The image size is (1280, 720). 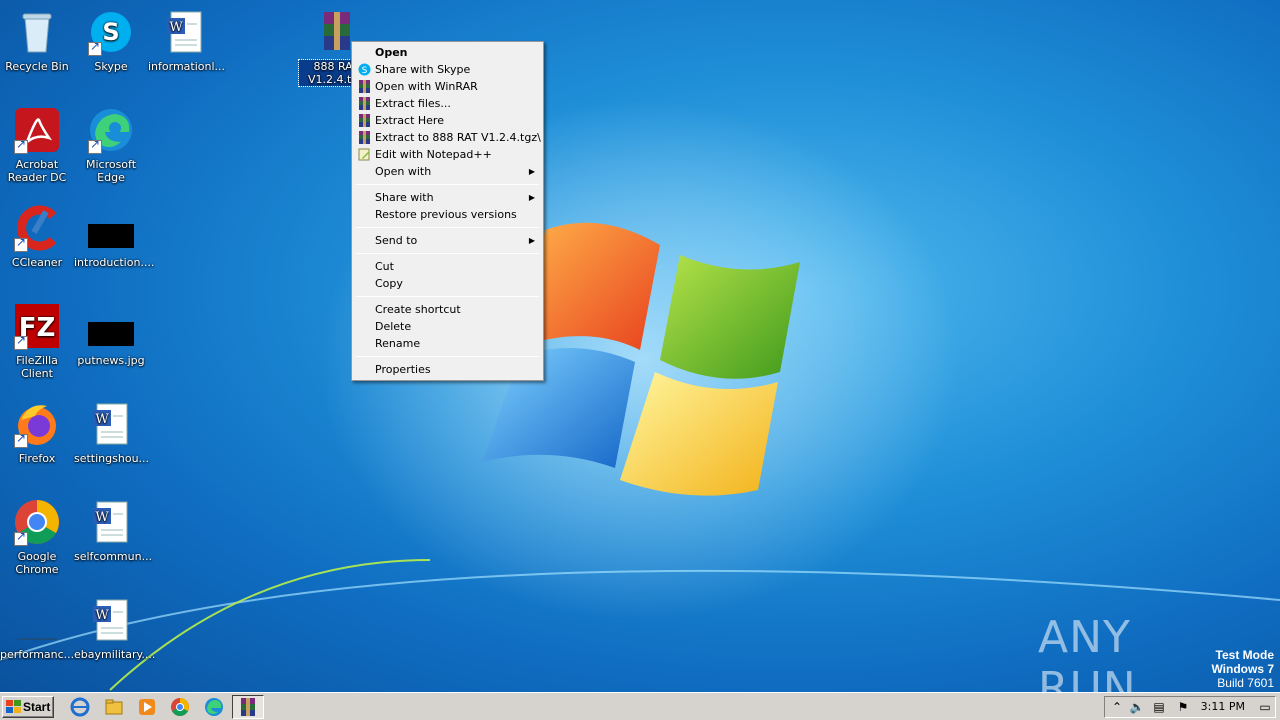 I want to click on submenu-arrow-icon: ▶, so click(x=531, y=197).